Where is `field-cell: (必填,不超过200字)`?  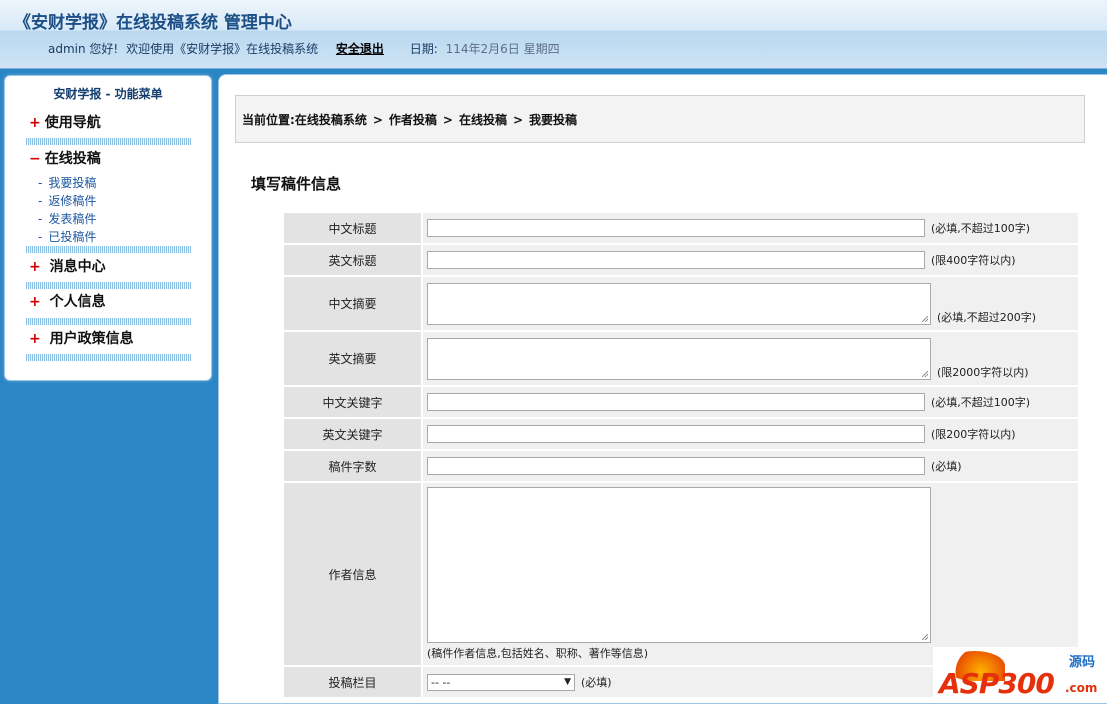
field-cell: (必填,不超过200字) is located at coordinates (750, 303).